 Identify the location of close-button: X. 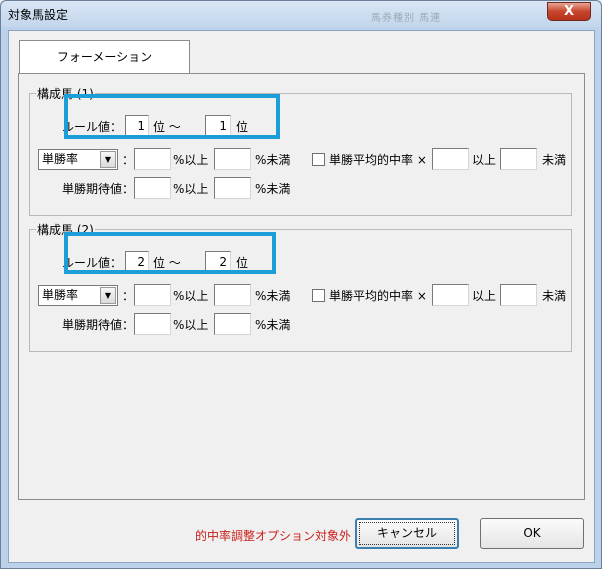
(569, 11).